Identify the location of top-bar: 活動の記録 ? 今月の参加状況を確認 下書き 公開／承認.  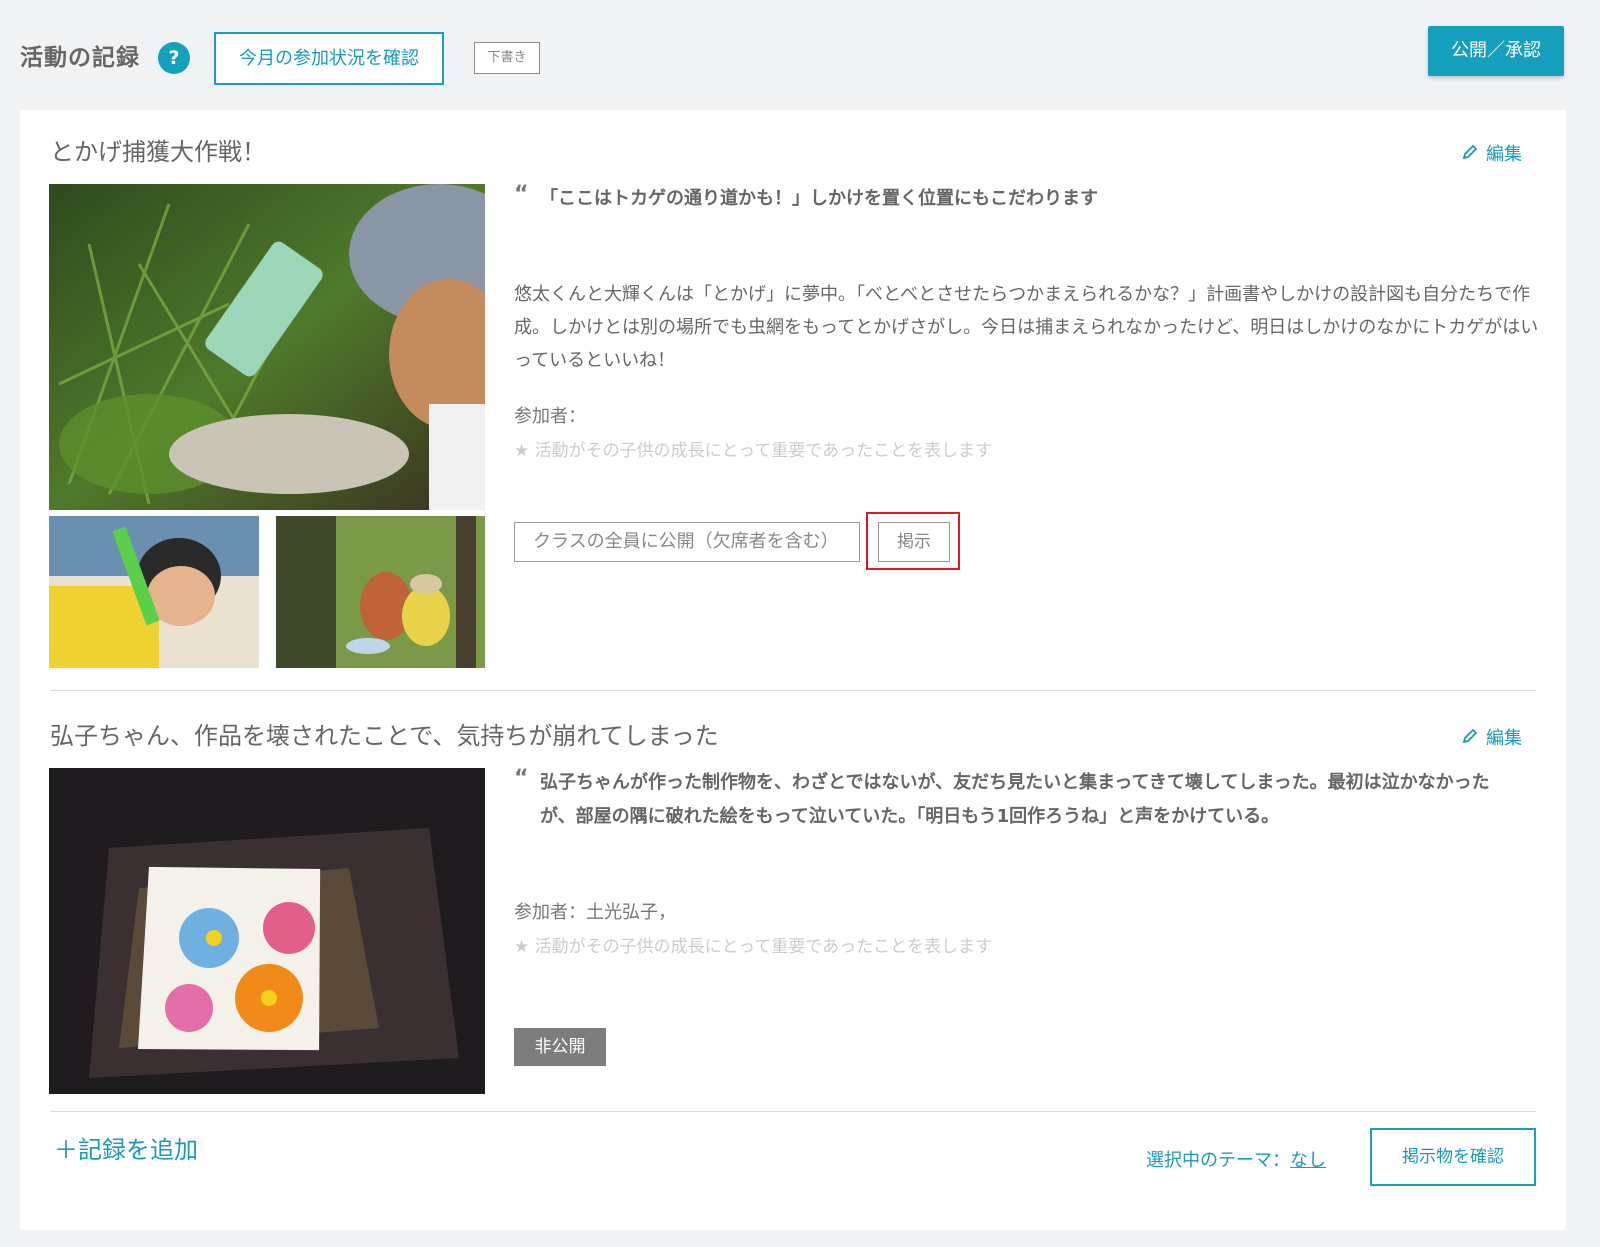
(800, 54).